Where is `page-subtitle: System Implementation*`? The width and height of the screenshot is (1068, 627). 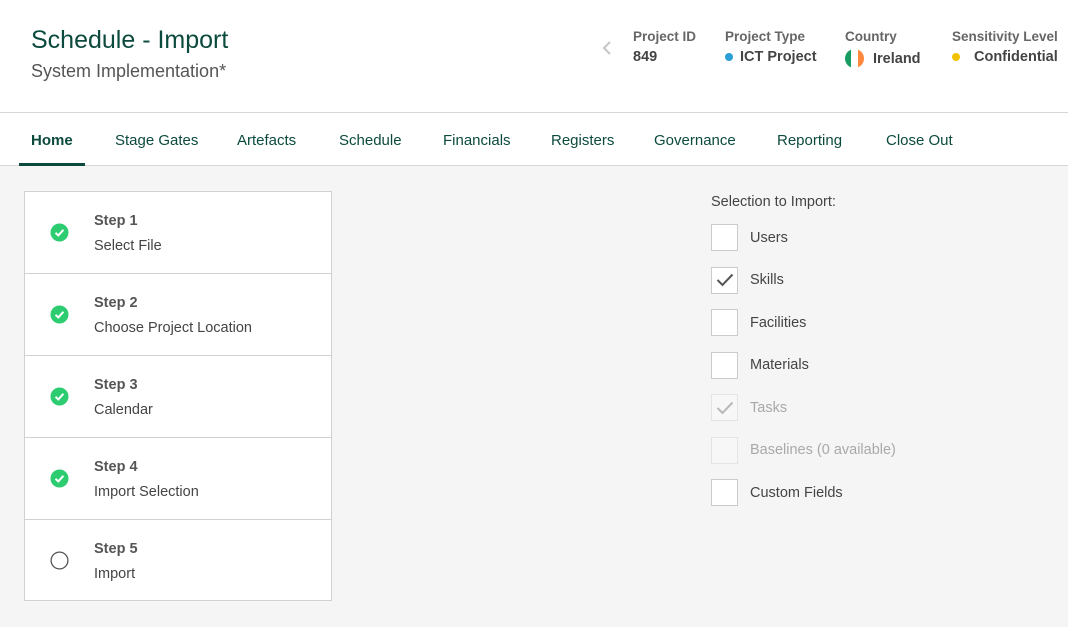 page-subtitle: System Implementation* is located at coordinates (129, 71).